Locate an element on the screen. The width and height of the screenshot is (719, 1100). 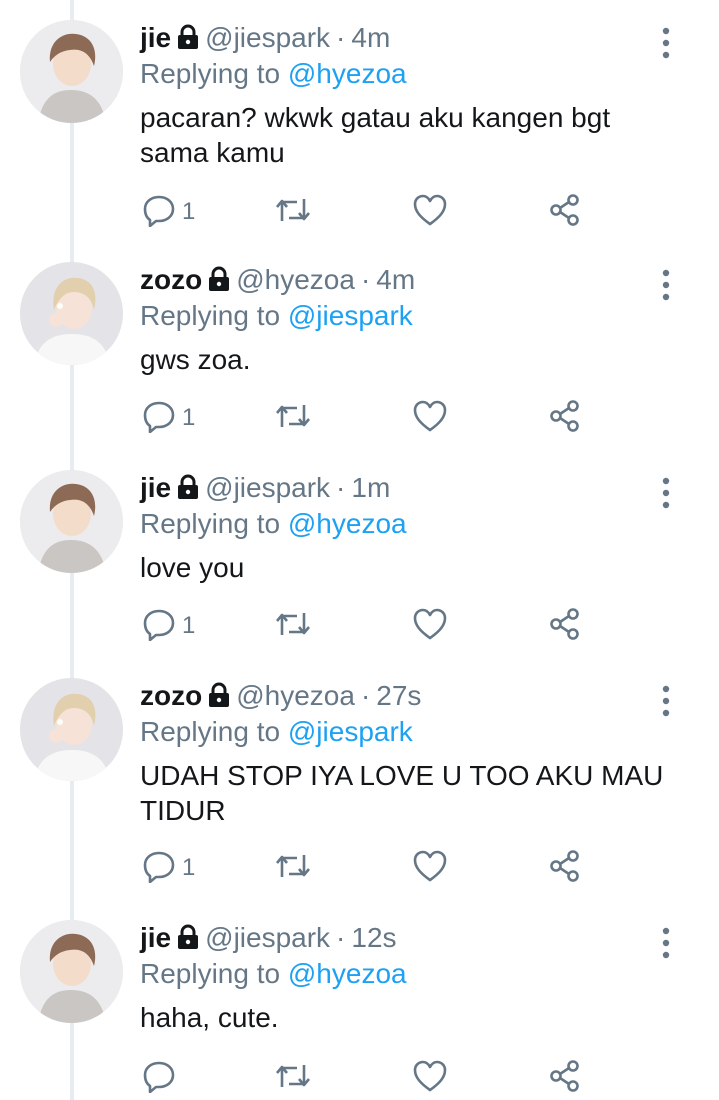
tweet-header: zozo @hyezoa · 4m is located at coordinates (277, 280).